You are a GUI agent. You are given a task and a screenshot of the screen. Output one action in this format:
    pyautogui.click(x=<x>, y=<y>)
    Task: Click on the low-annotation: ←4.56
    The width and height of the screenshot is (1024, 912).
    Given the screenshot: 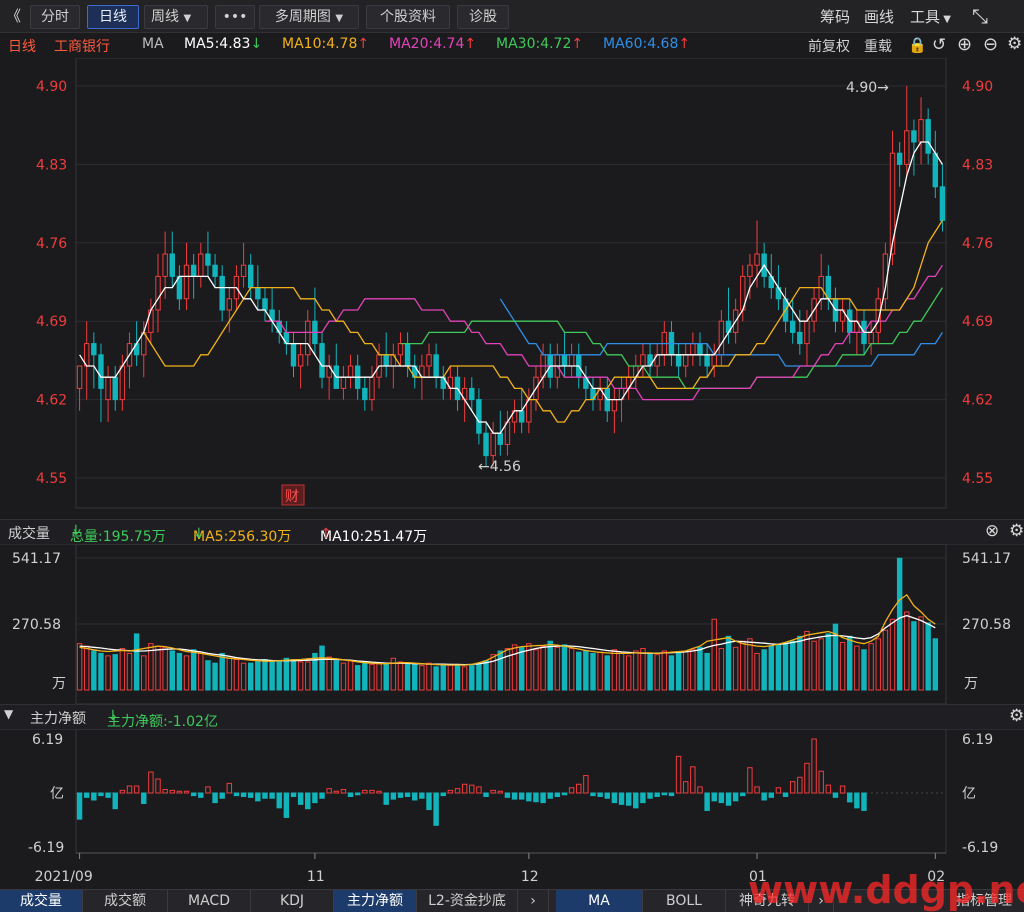 What is the action you would take?
    pyautogui.click(x=499, y=467)
    